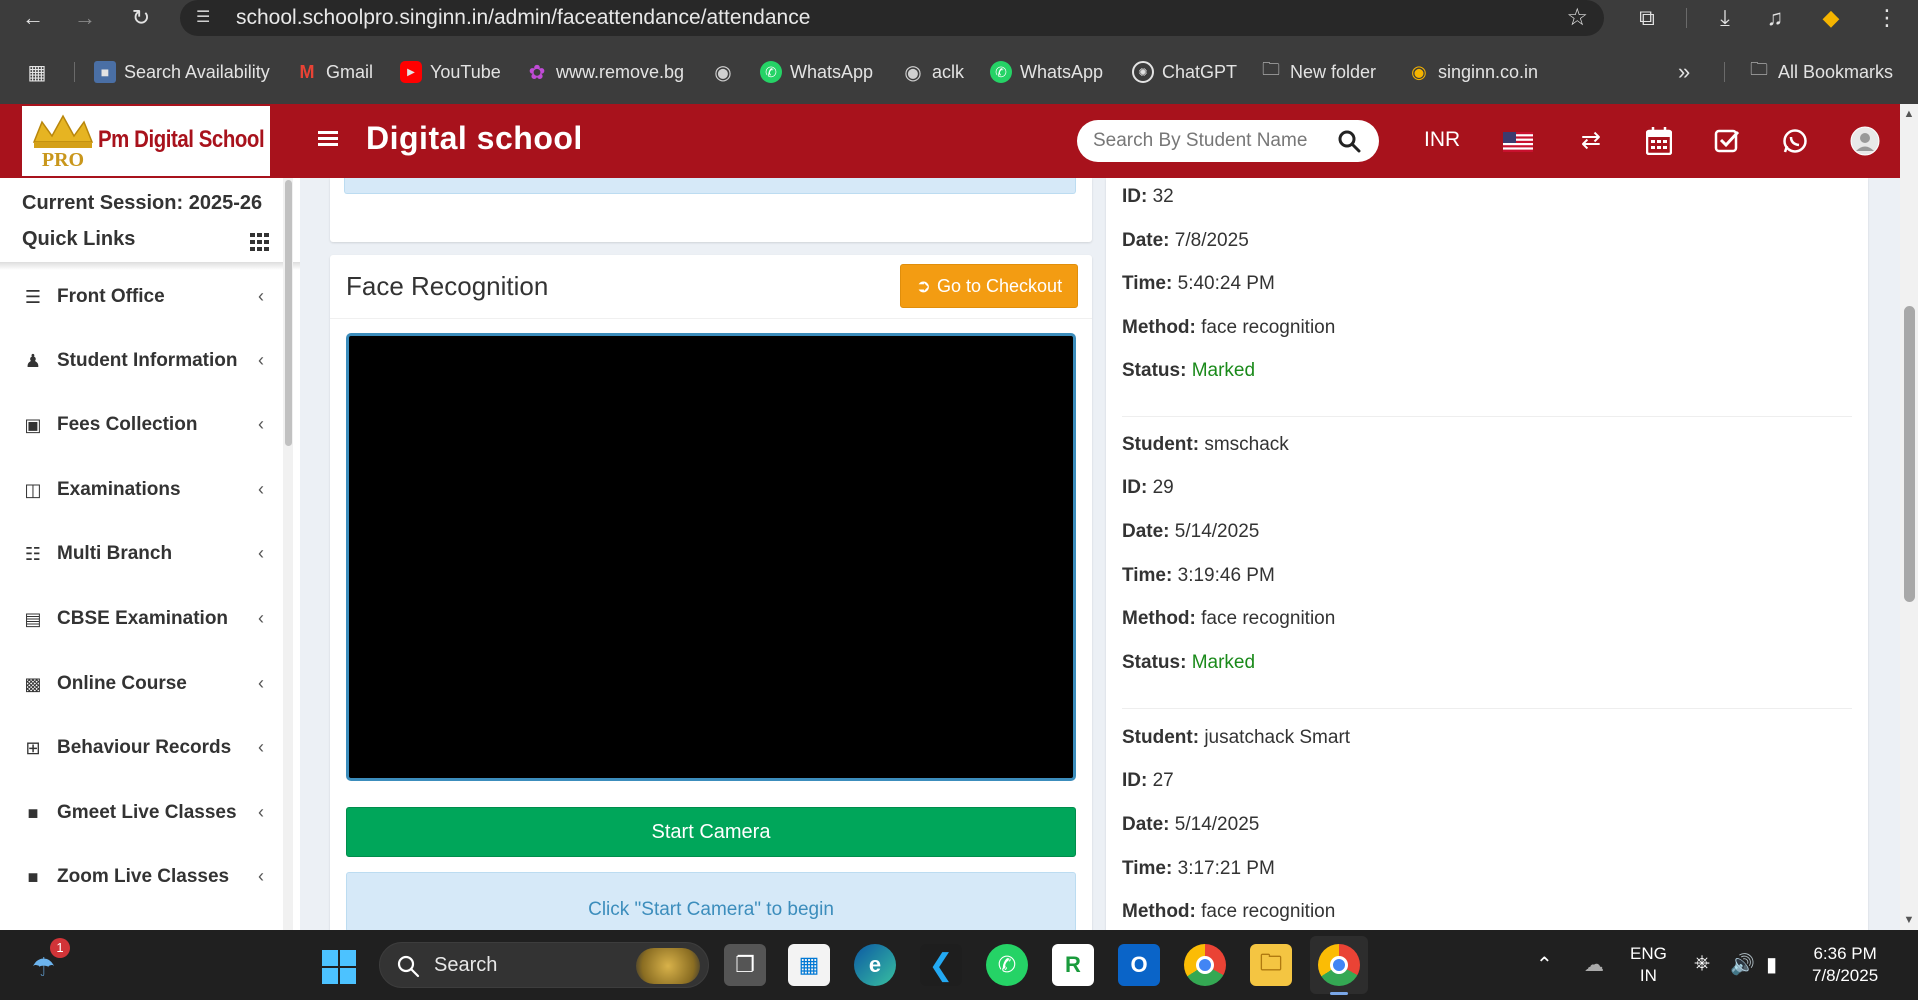 This screenshot has width=1918, height=1000. Describe the element at coordinates (989, 286) in the screenshot. I see `go-to-checkout-button: ➲ Go to Checkout` at that location.